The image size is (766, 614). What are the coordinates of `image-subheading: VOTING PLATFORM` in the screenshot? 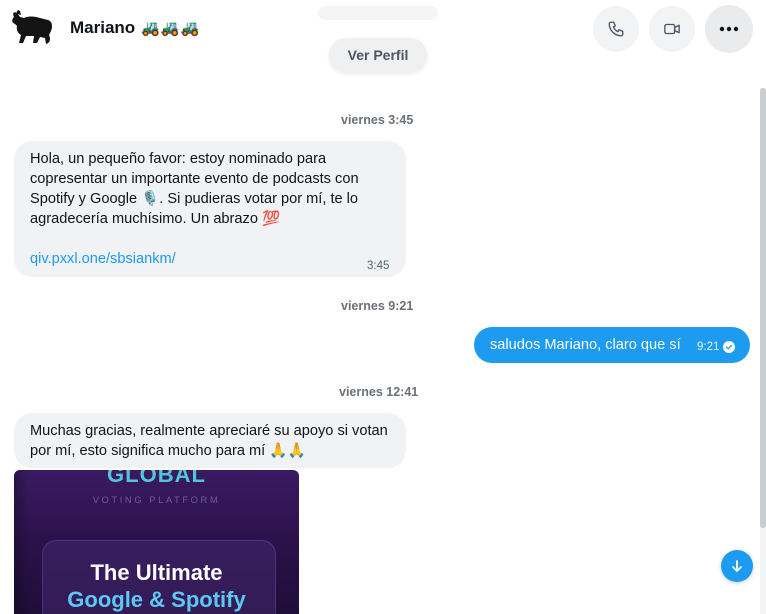 It's located at (156, 500).